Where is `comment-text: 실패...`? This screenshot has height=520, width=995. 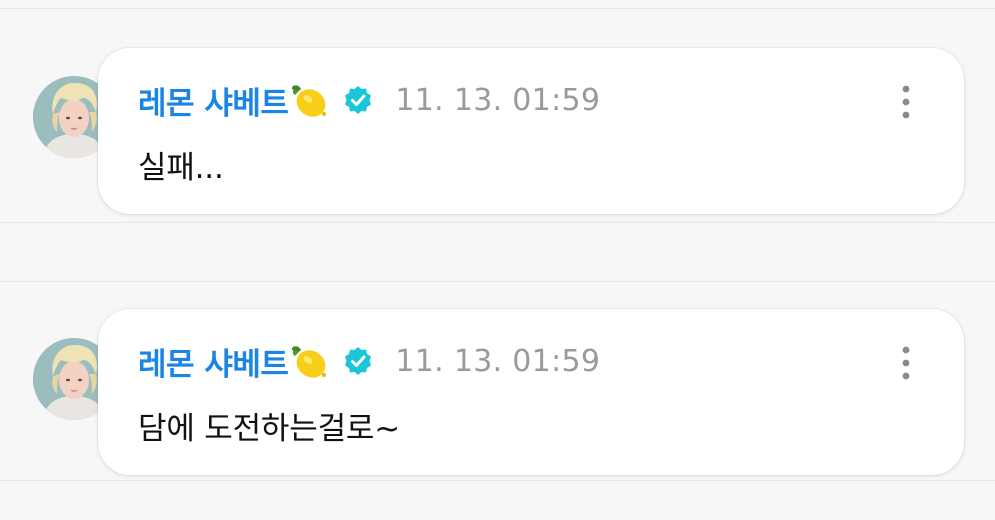 comment-text: 실패... is located at coordinates (181, 168).